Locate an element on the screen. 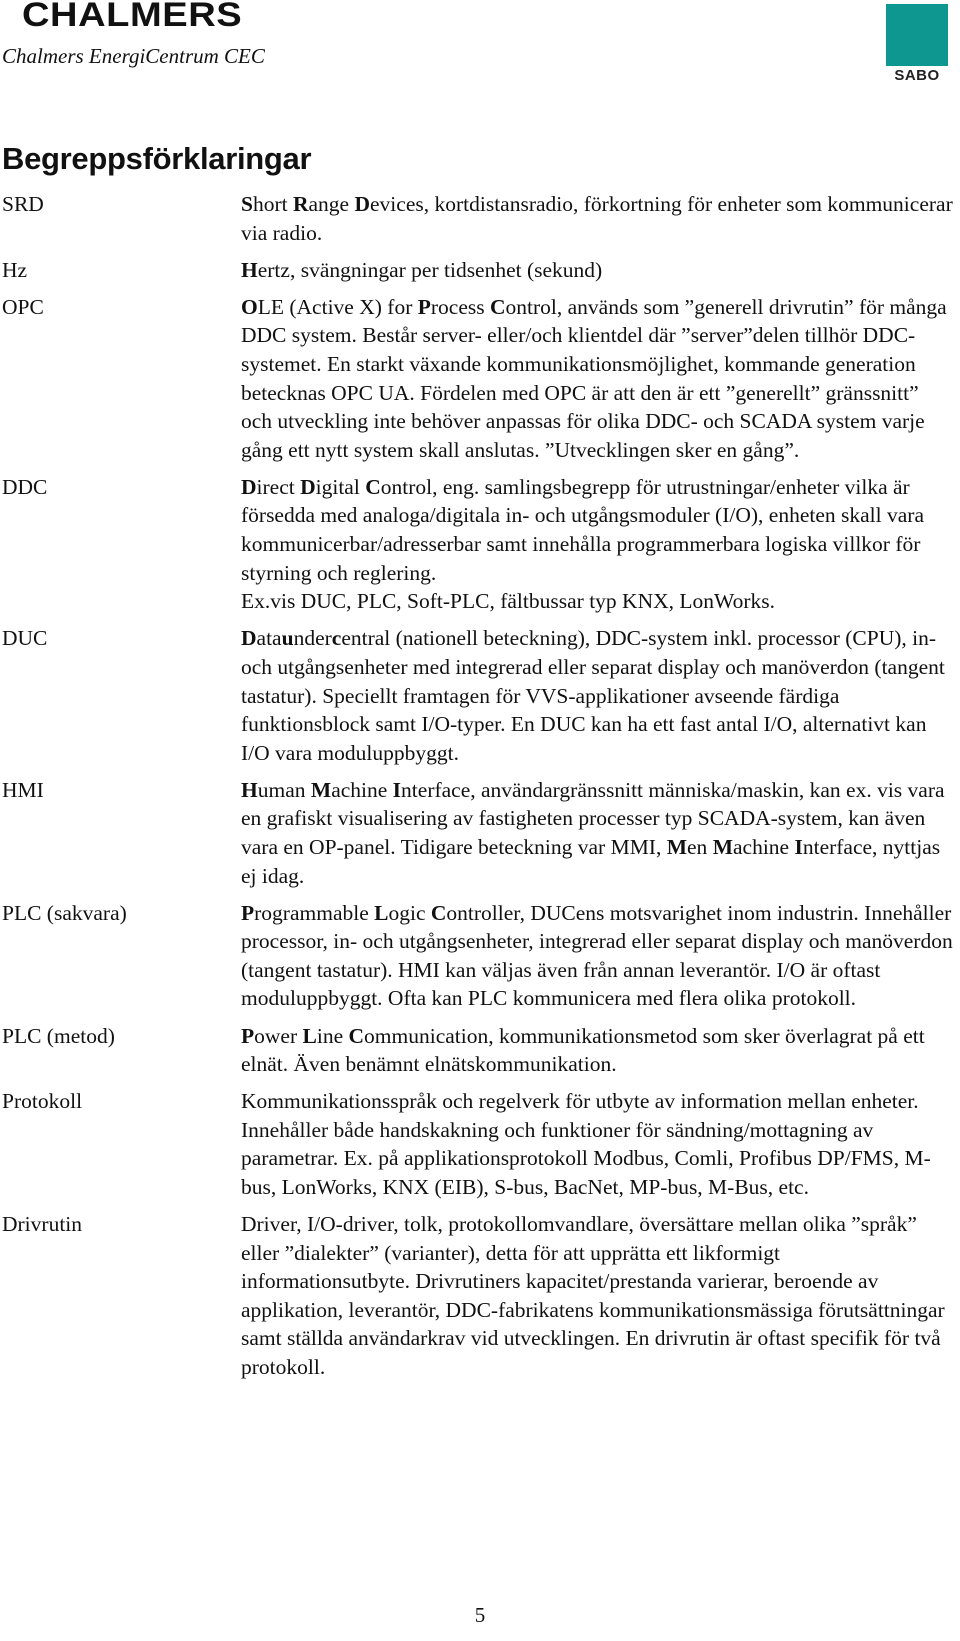 The image size is (960, 1641). definition-text-segment: ogic is located at coordinates (409, 912).